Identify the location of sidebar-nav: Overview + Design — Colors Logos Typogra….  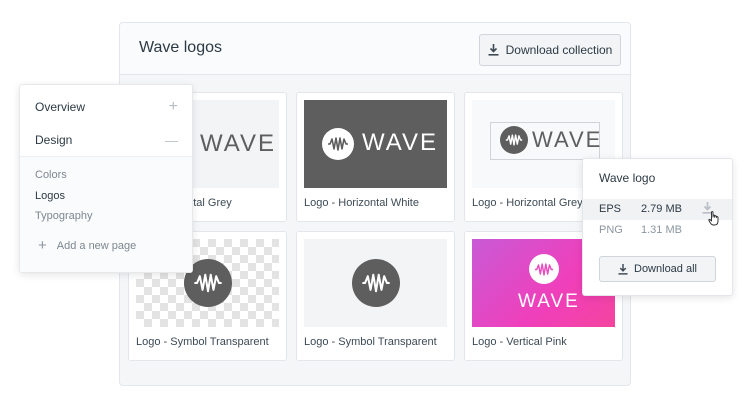
(106, 178).